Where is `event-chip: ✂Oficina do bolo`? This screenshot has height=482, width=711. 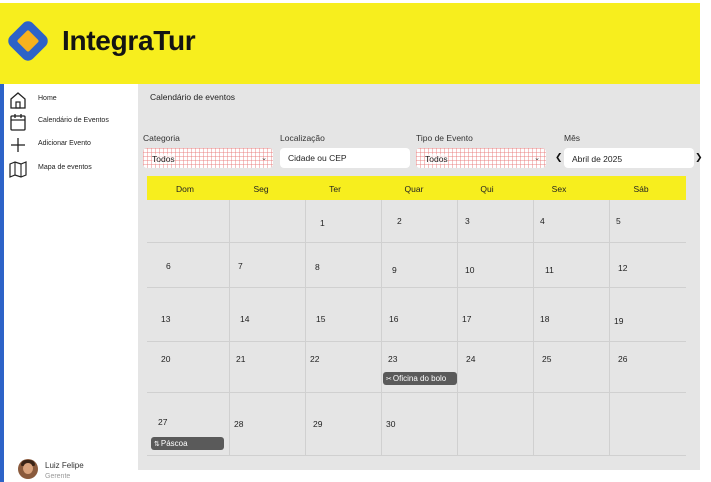 event-chip: ✂Oficina do bolo is located at coordinates (420, 378).